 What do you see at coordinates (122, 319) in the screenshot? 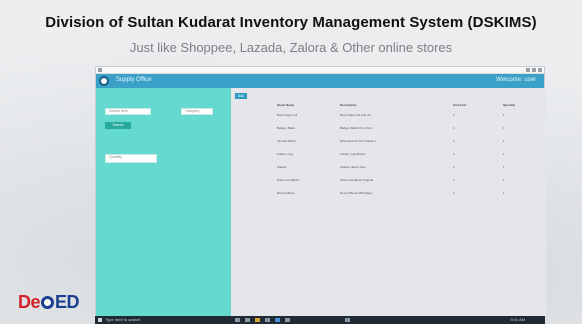
I see `taskbar-search: Type here to search` at bounding box center [122, 319].